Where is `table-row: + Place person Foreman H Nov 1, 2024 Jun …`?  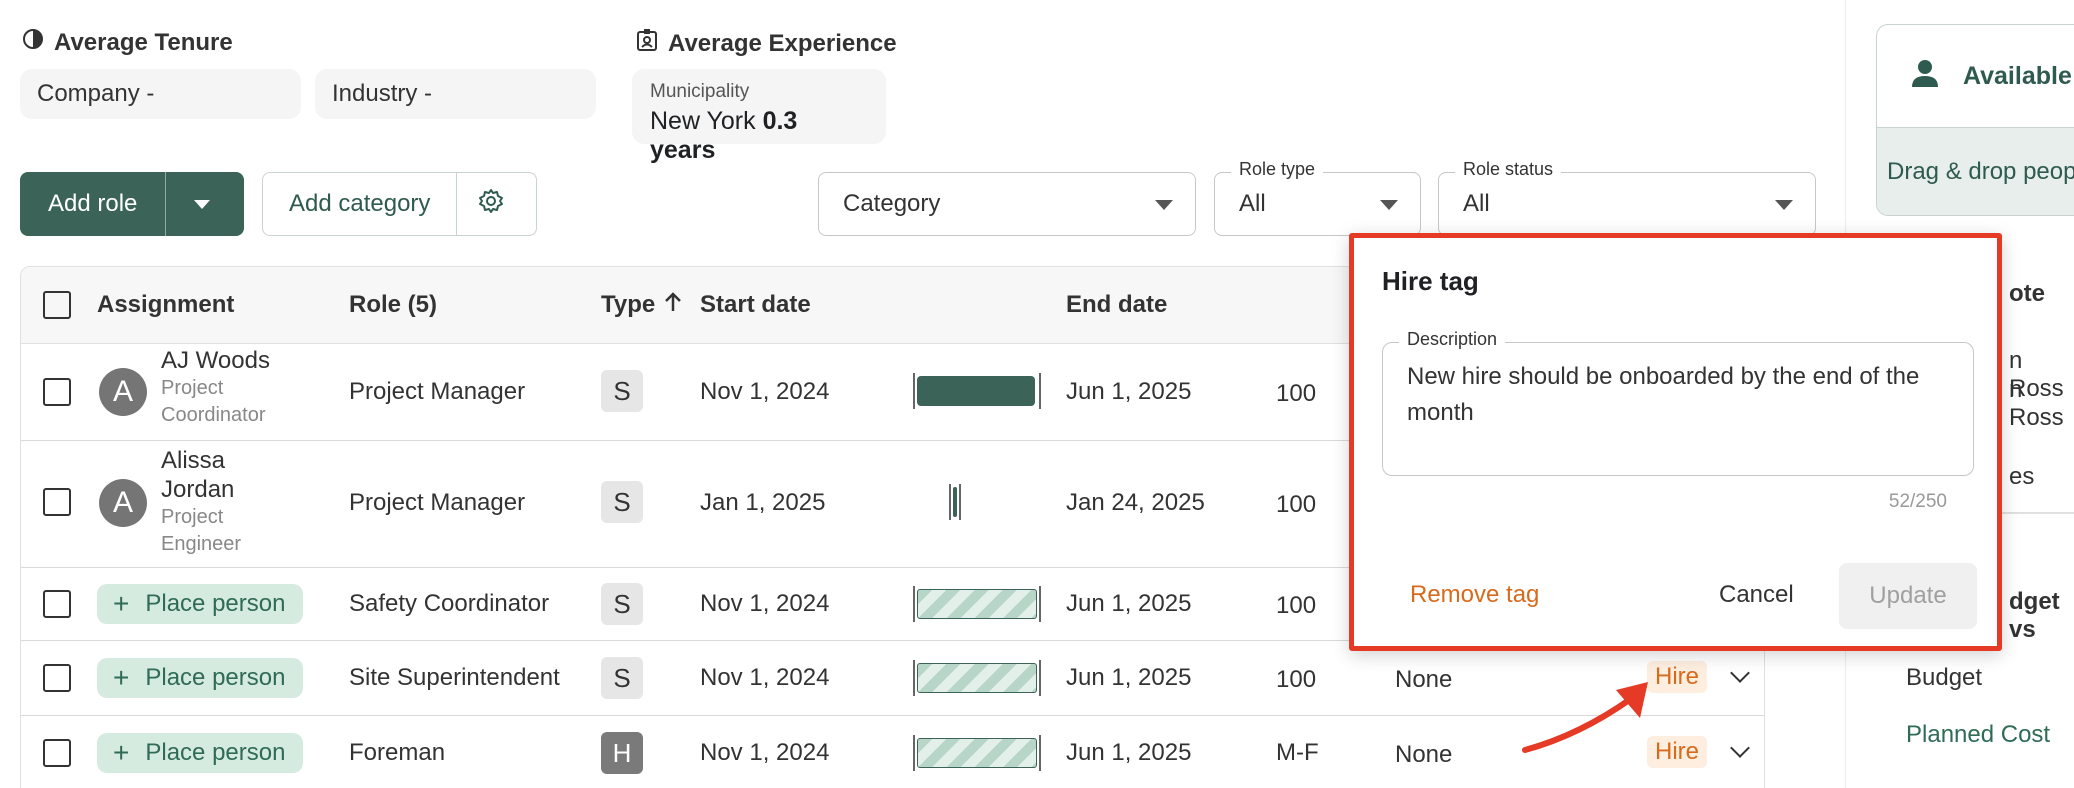
table-row: + Place person Foreman H Nov 1, 2024 Jun … is located at coordinates (892, 752).